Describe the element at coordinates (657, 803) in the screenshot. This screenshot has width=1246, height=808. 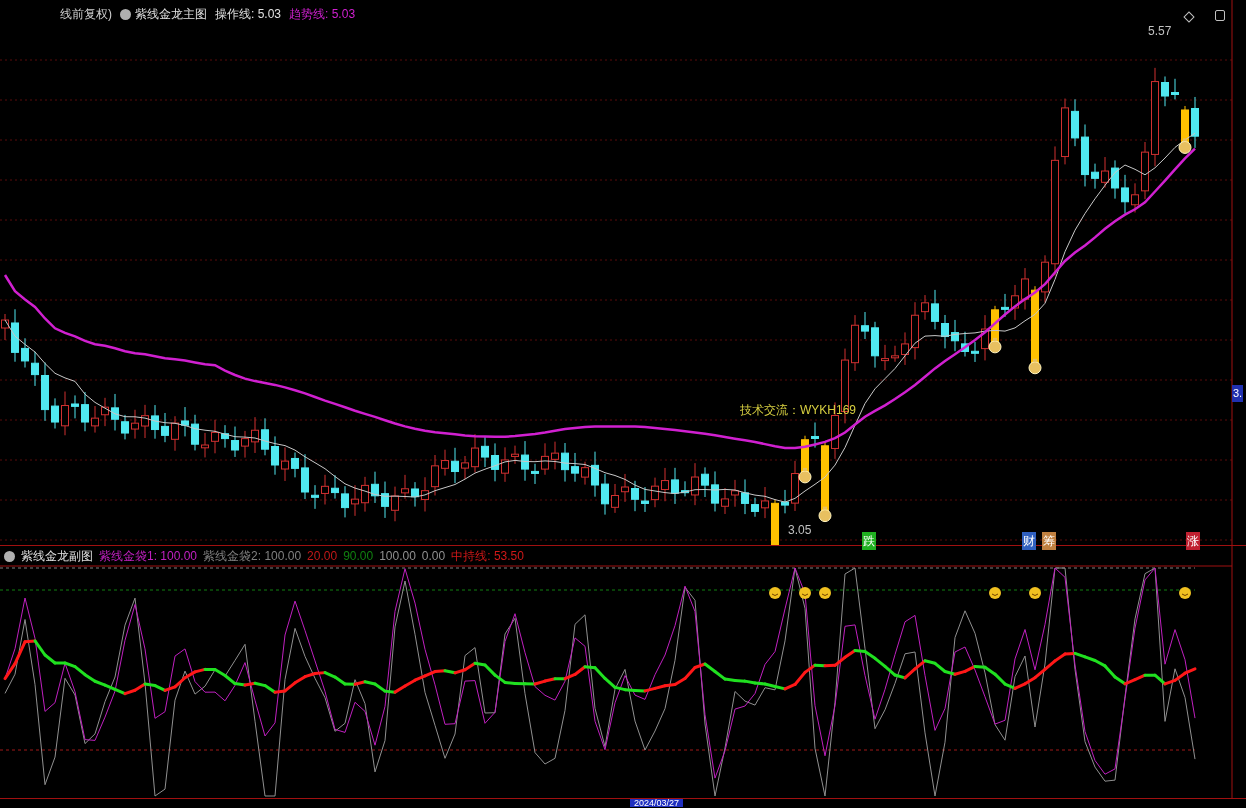
I see `date-label: 2024/03/27` at that location.